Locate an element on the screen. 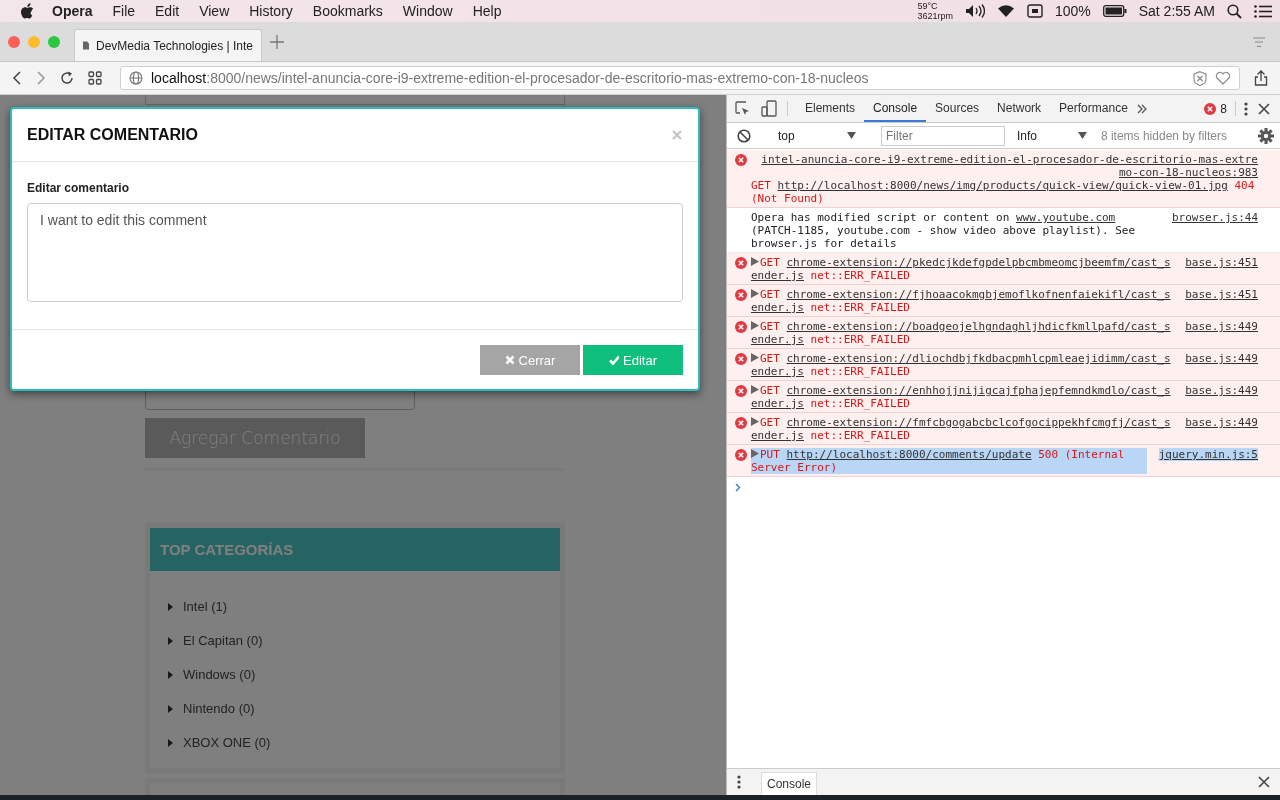  more-tabs-icon is located at coordinates (1141, 108).